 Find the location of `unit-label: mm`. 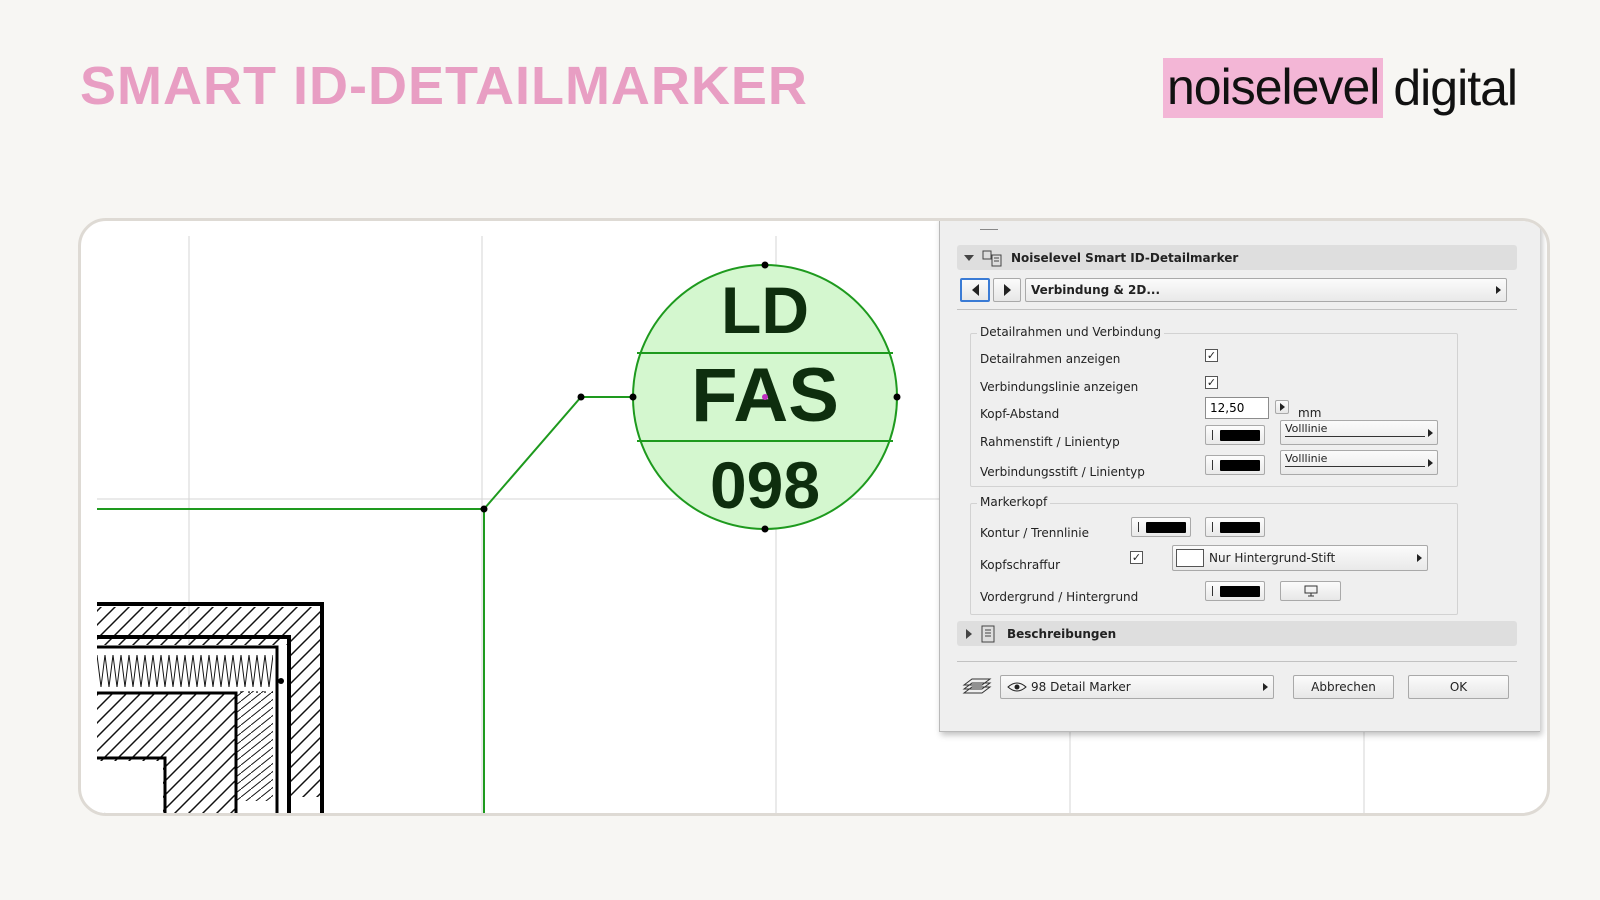

unit-label: mm is located at coordinates (1310, 413).